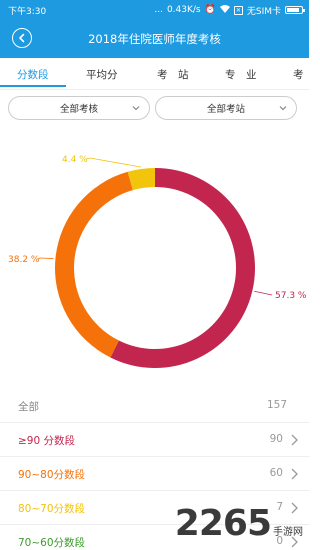  I want to click on page-title: 2018年住院医师年度考核, so click(154, 39).